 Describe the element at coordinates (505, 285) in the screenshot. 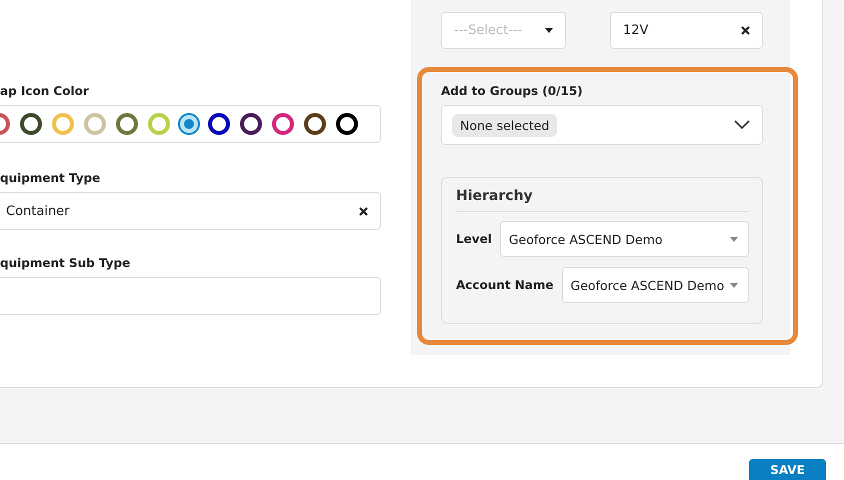

I see `field-label: Account Name` at that location.